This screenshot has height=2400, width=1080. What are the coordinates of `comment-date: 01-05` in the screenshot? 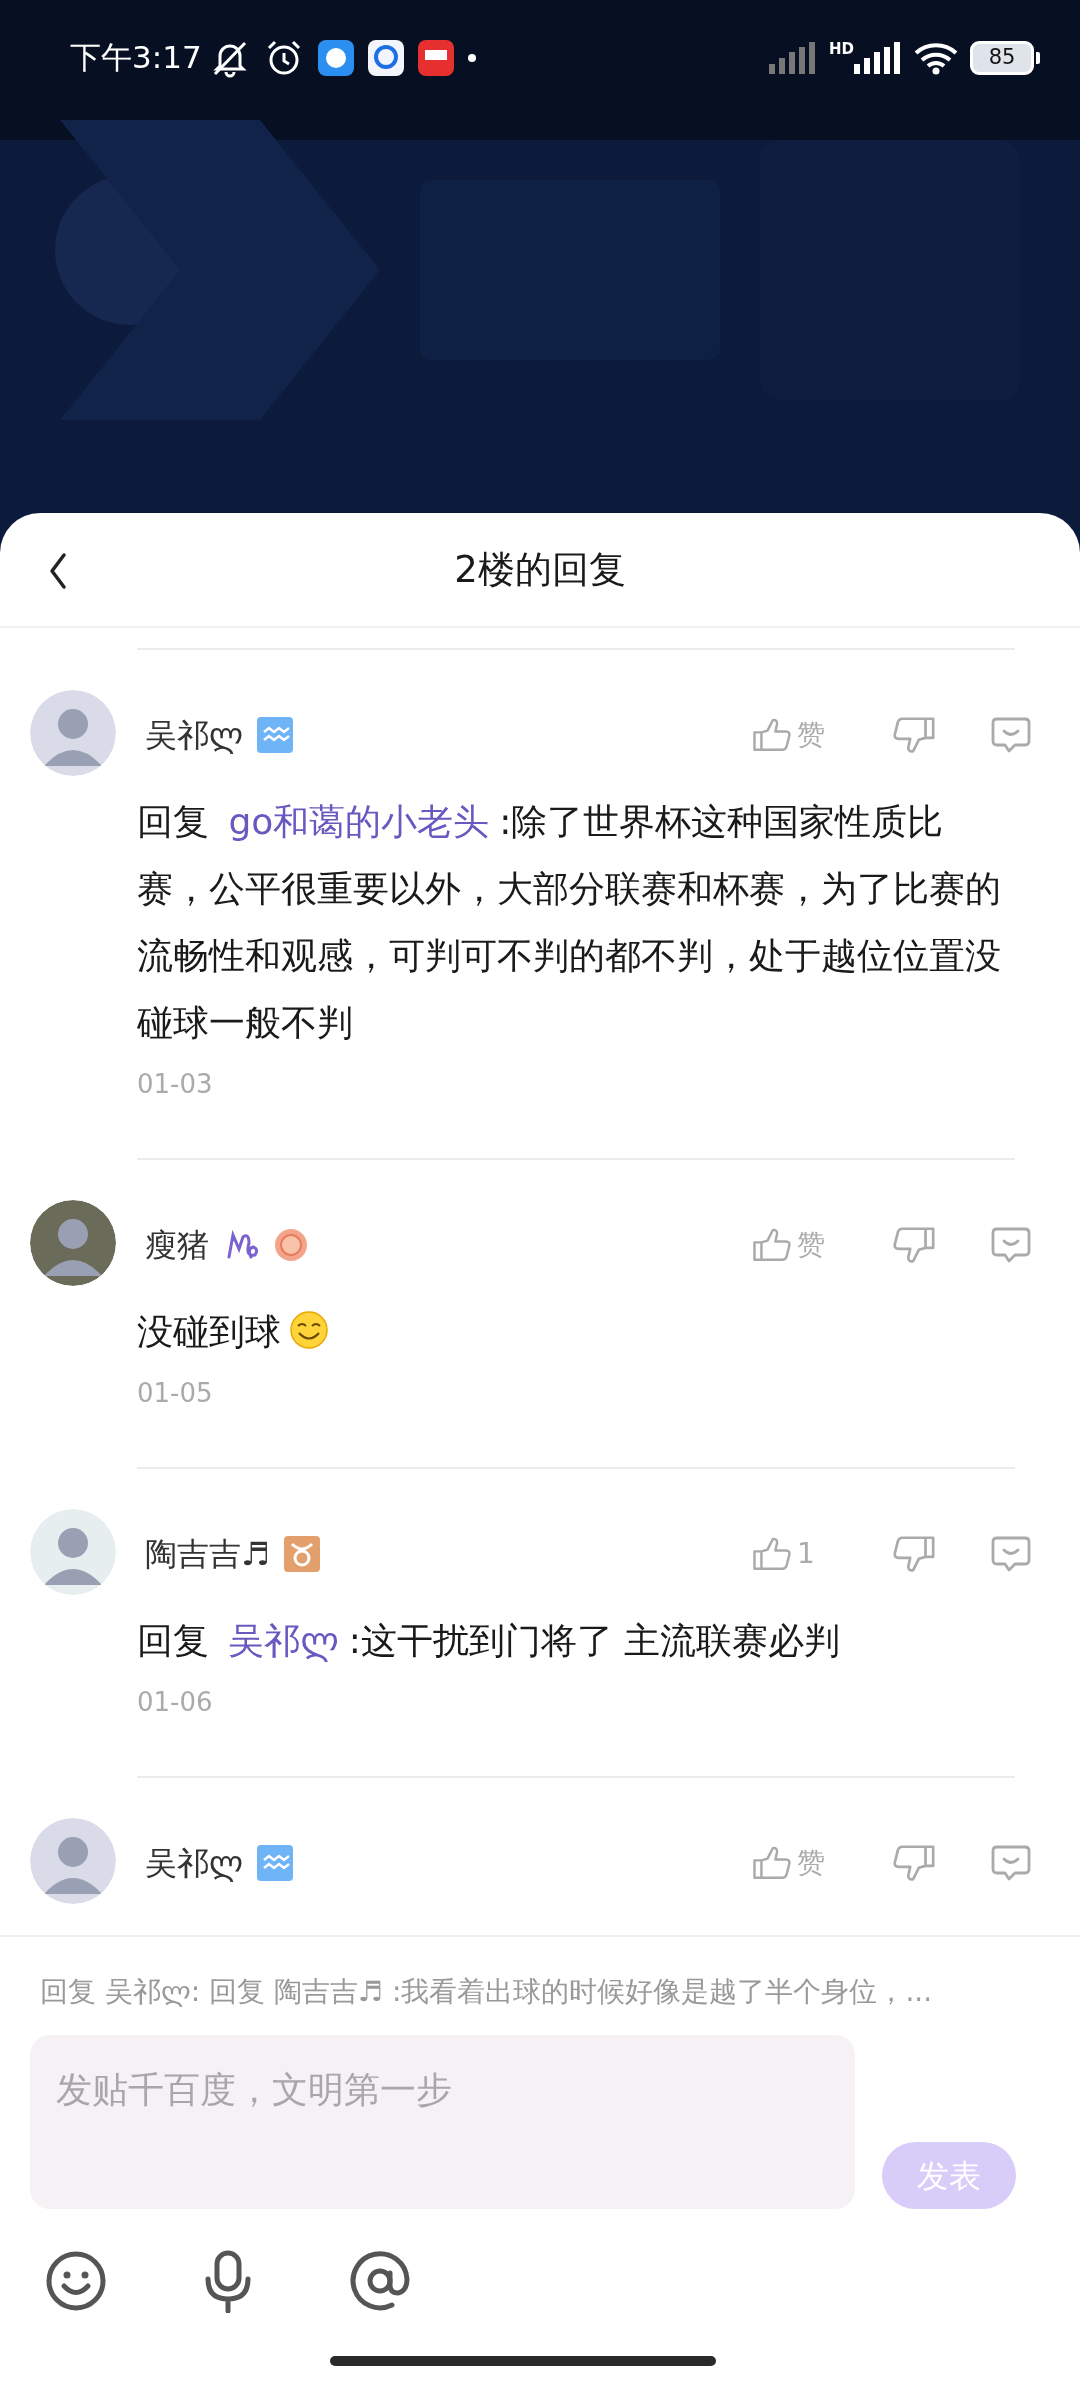 It's located at (175, 1393).